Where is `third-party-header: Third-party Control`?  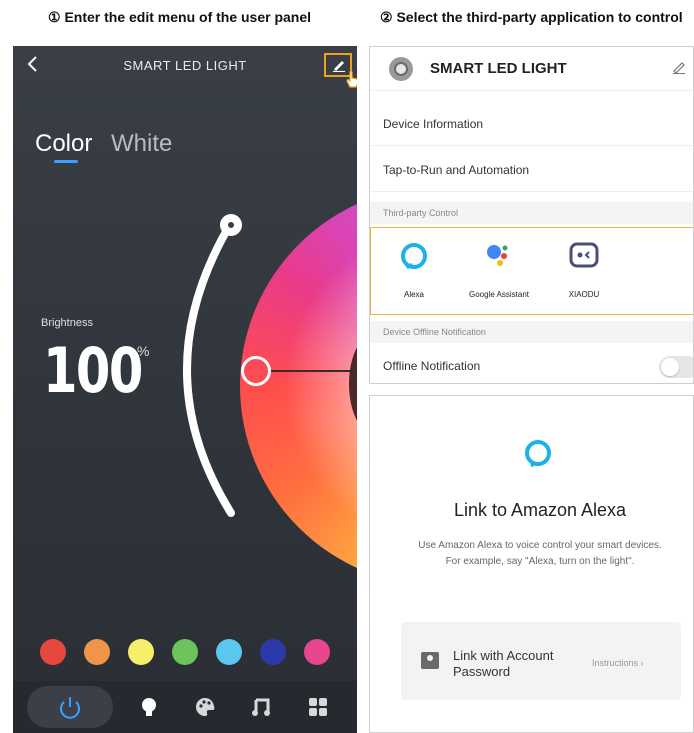 third-party-header: Third-party Control is located at coordinates (531, 213).